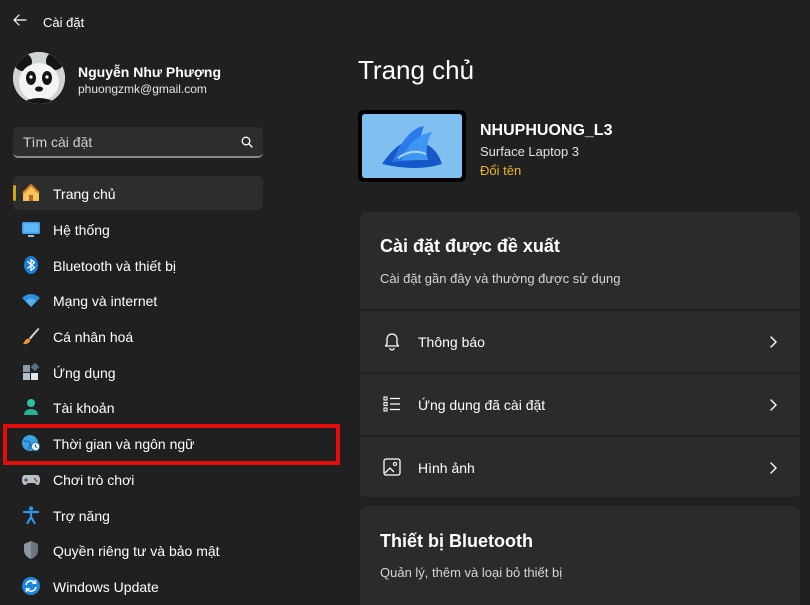  I want to click on gamepad-icon, so click(31, 480).